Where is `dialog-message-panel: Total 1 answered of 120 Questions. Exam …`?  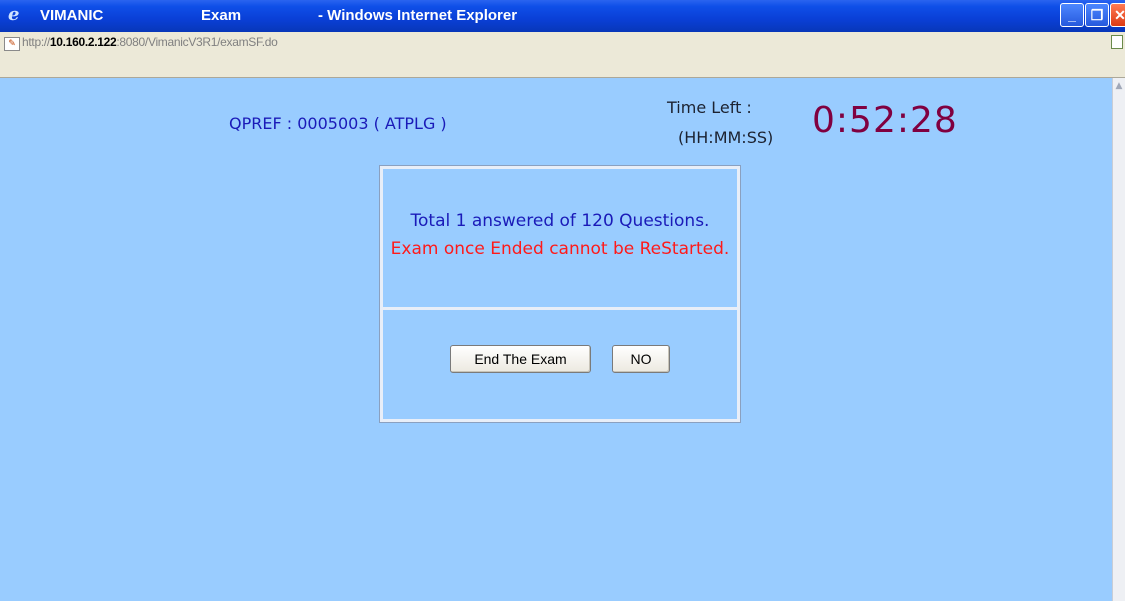 dialog-message-panel: Total 1 answered of 120 Questions. Exam … is located at coordinates (560, 239).